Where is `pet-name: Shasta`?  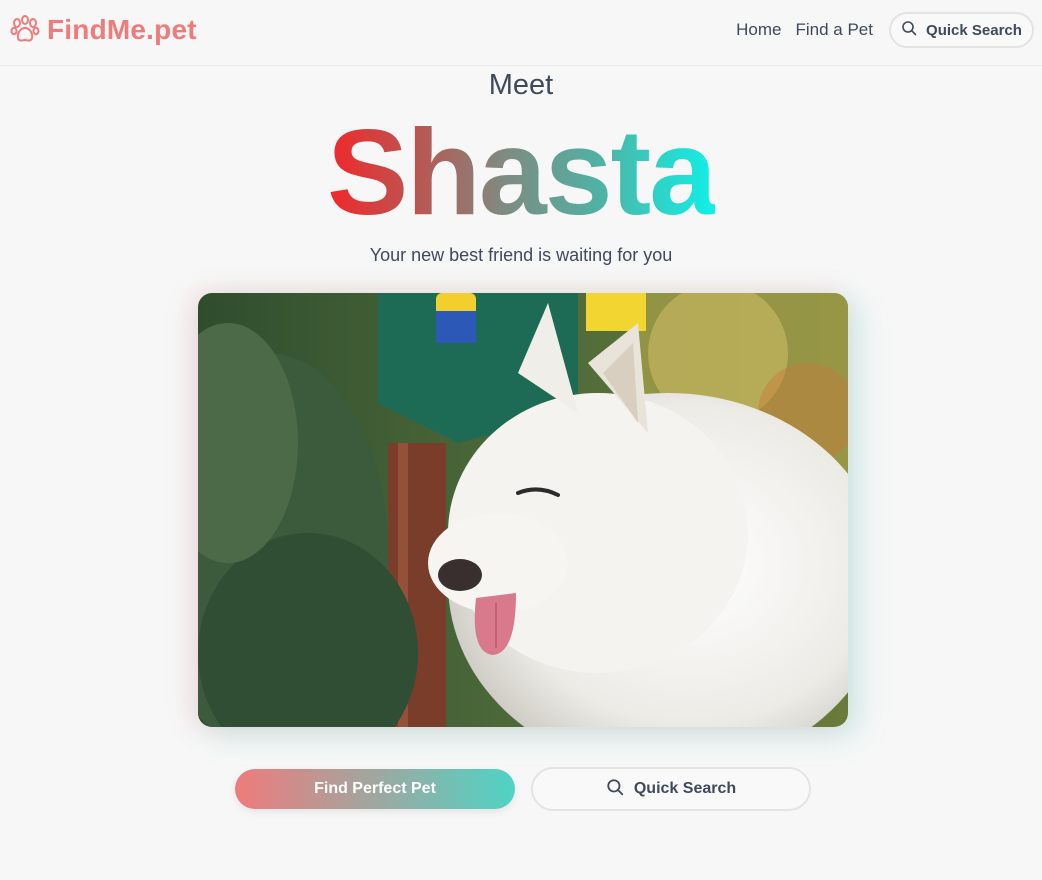
pet-name: Shasta is located at coordinates (521, 172).